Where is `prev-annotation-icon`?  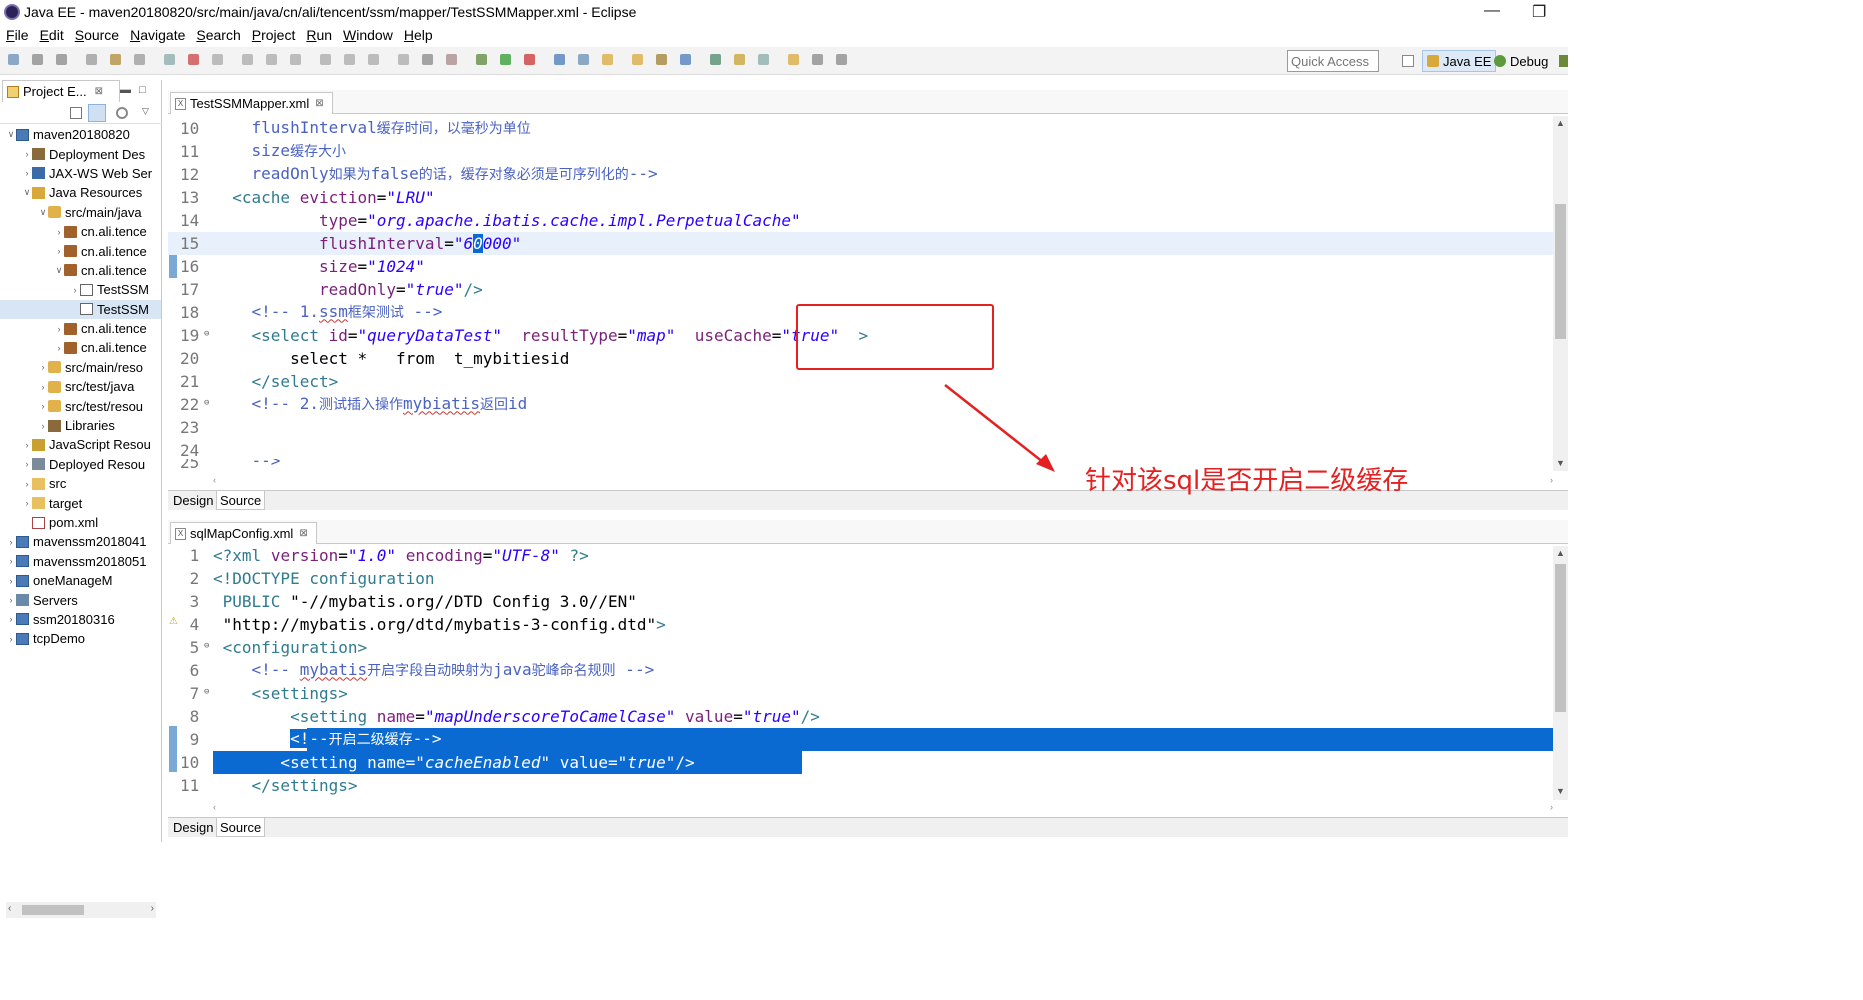 prev-annotation-icon is located at coordinates (763, 59).